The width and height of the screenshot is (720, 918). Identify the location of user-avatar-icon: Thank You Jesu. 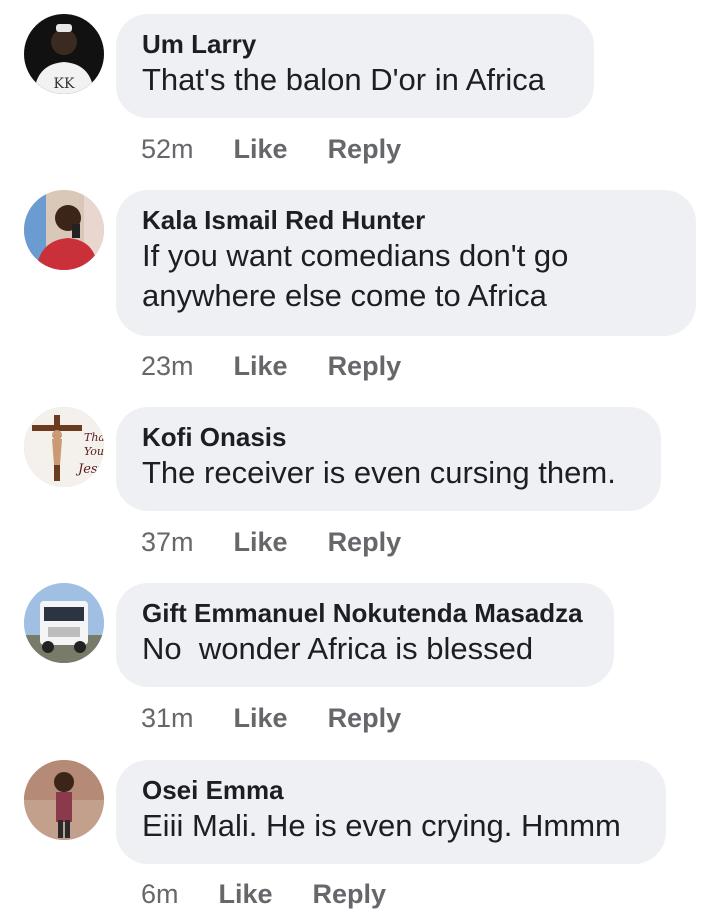
(64, 447).